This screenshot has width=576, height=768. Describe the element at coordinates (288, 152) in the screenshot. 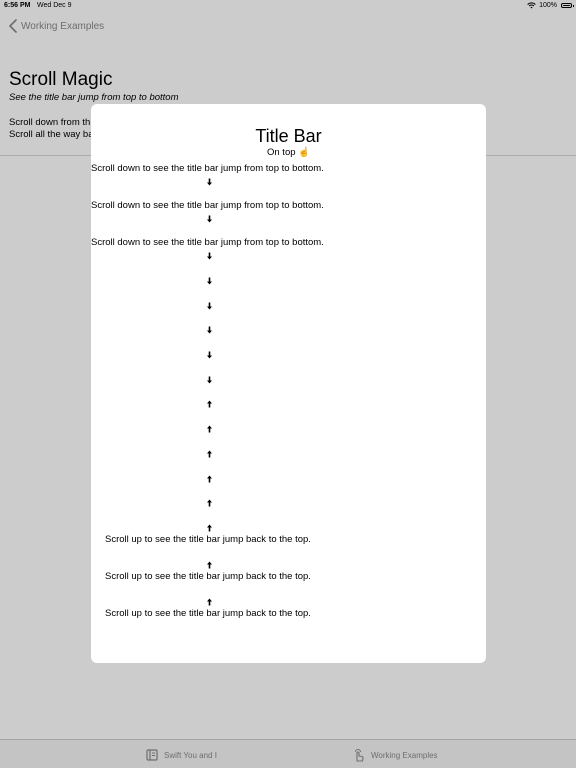

I see `sheet-subtitle: On top ☝️` at that location.